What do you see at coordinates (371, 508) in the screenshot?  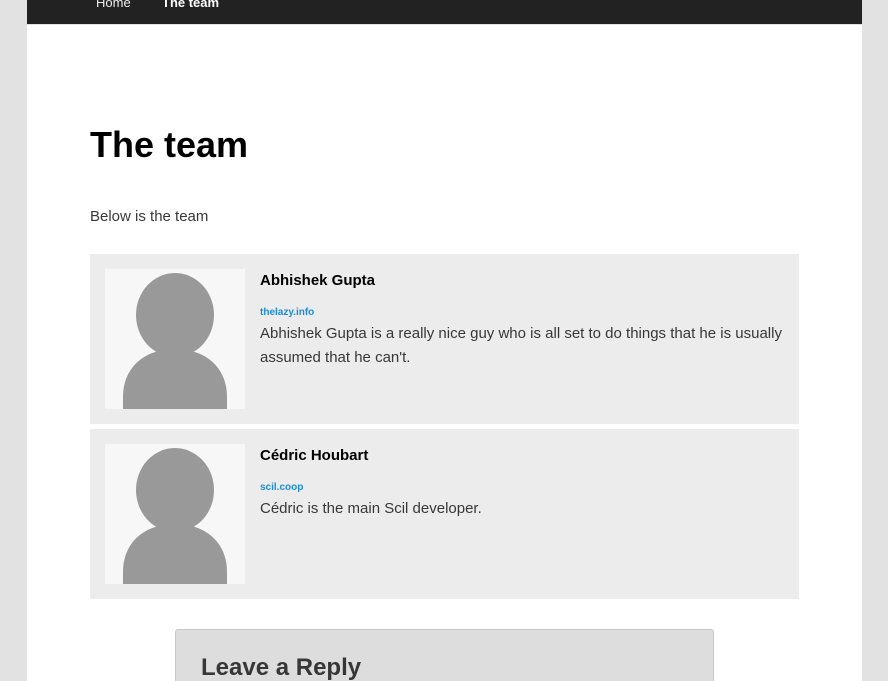 I see `team-member-bio: Cédric is the main Scil developer.` at bounding box center [371, 508].